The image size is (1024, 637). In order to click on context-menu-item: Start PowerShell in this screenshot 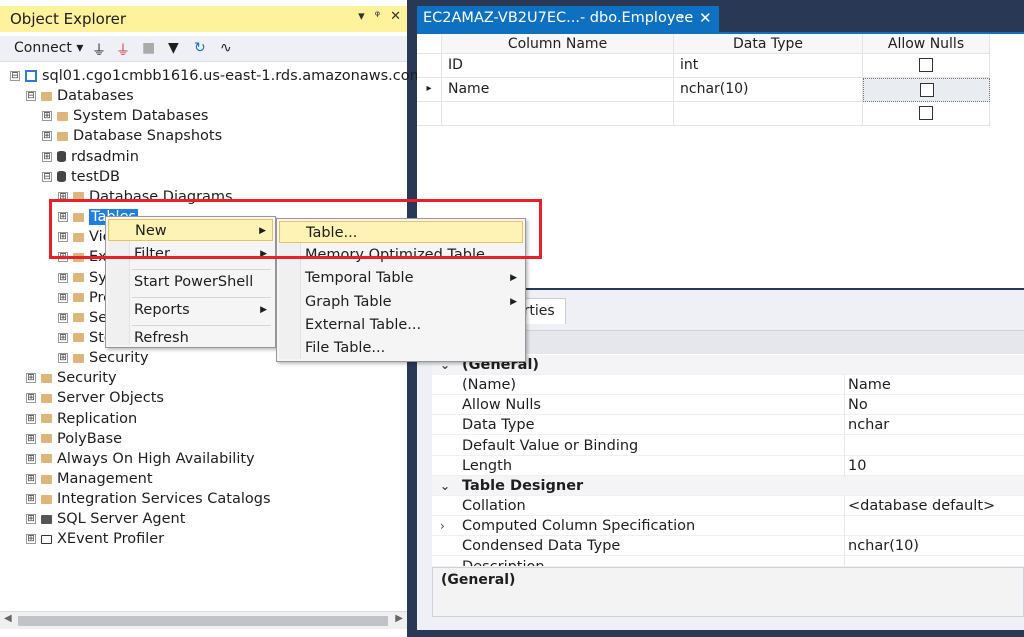, I will do `click(190, 282)`.